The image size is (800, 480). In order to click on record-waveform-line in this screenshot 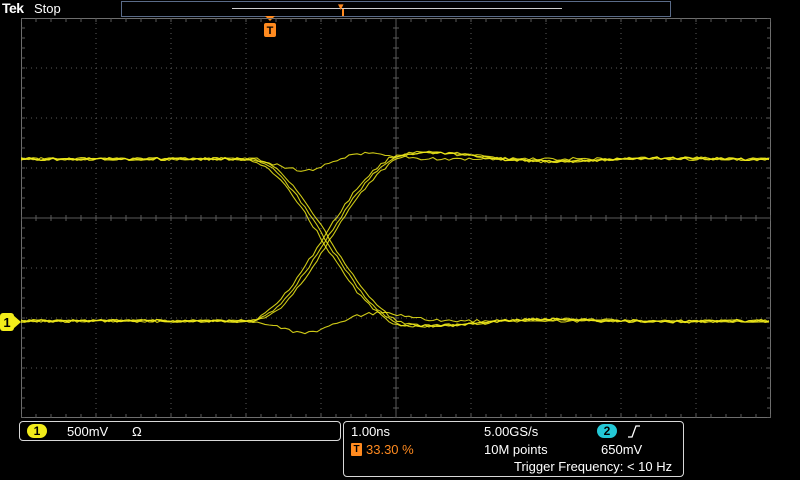, I will do `click(397, 8)`.